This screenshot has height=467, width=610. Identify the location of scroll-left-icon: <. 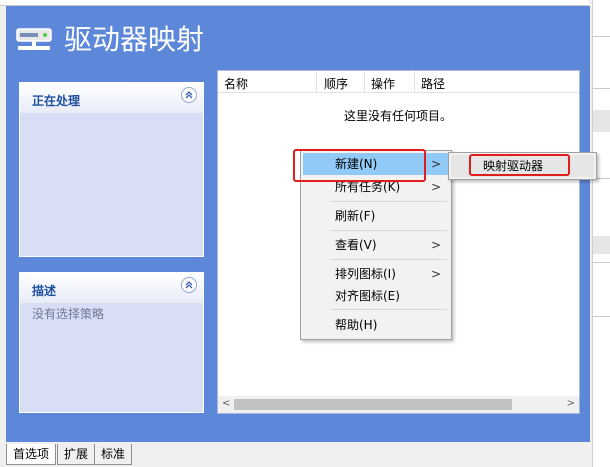
(226, 403).